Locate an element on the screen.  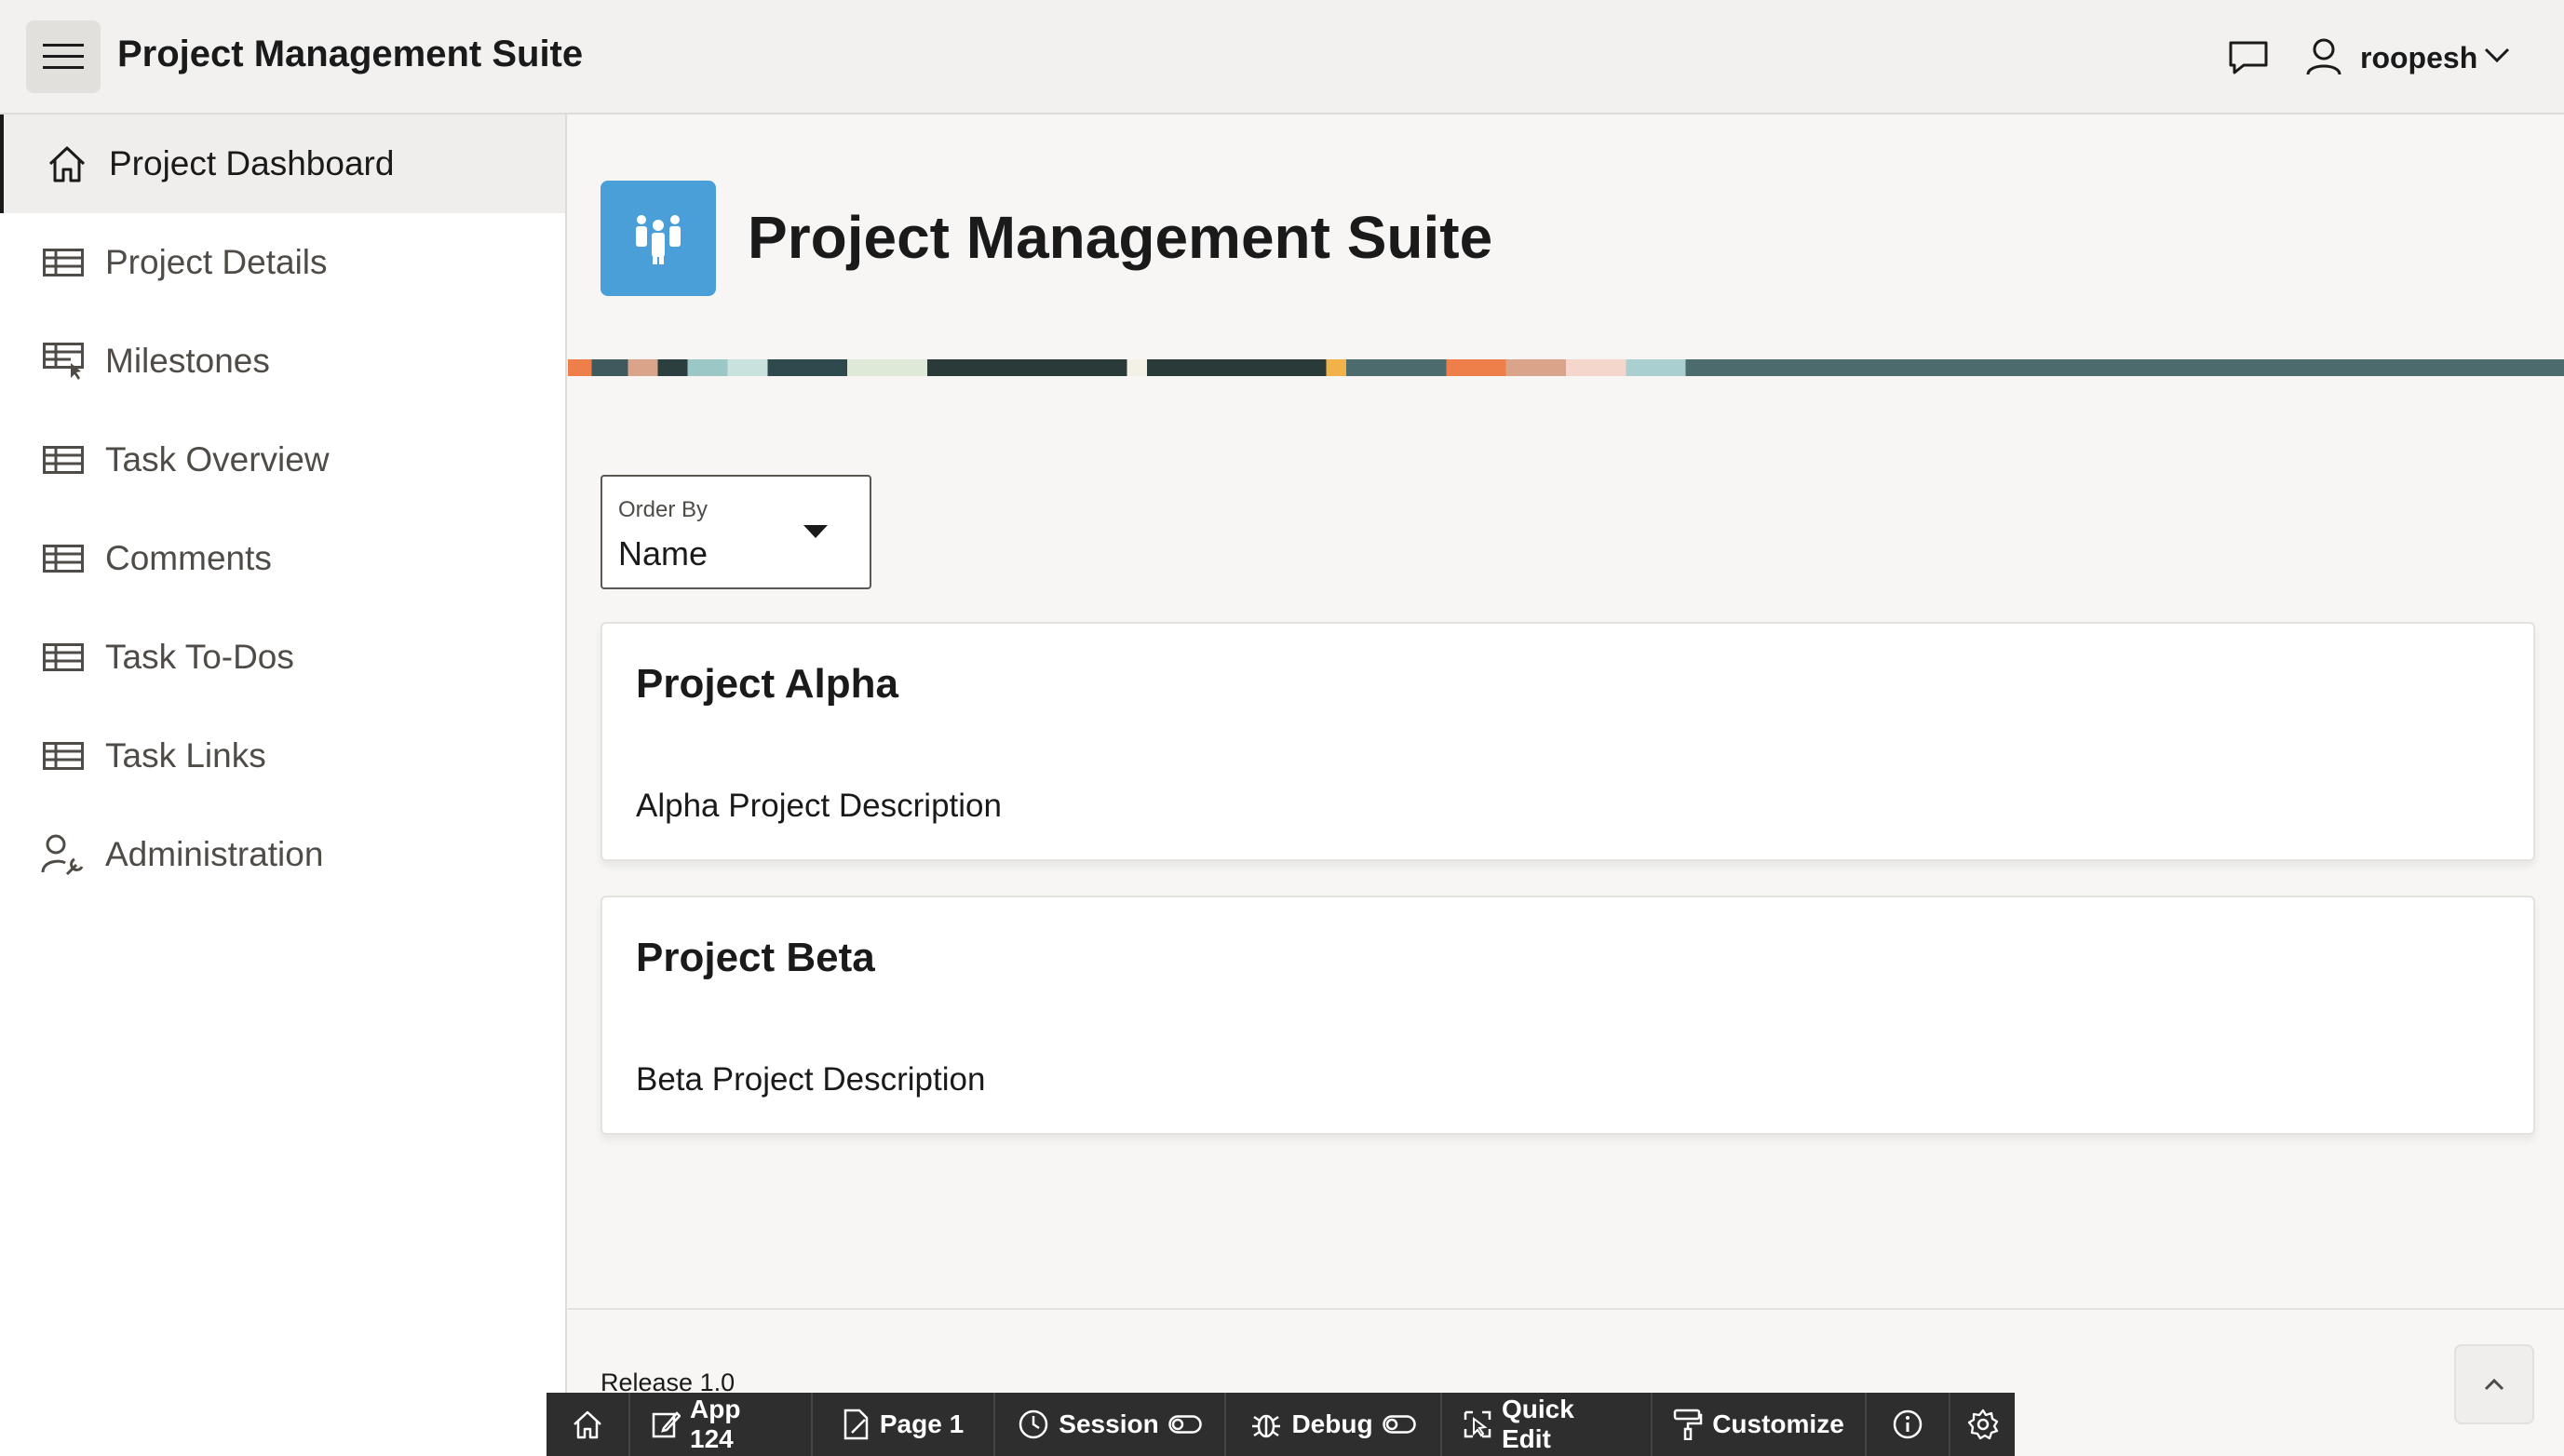
scroll-to-top-button is located at coordinates (2494, 1384).